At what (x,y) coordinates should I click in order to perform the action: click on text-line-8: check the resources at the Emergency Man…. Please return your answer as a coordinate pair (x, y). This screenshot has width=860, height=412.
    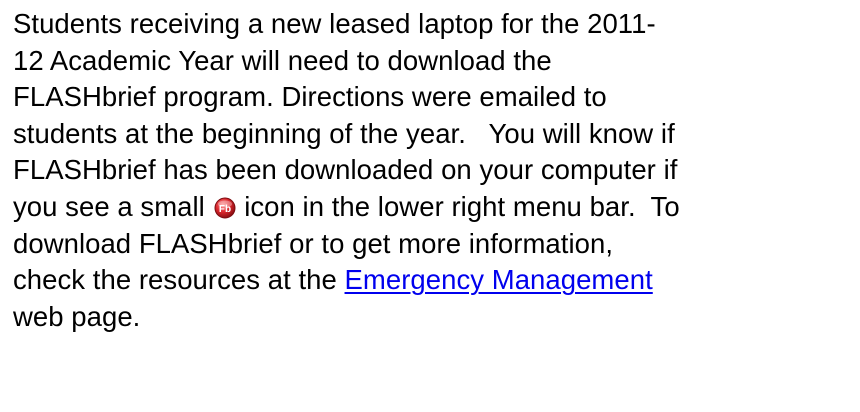
    Looking at the image, I should click on (433, 280).